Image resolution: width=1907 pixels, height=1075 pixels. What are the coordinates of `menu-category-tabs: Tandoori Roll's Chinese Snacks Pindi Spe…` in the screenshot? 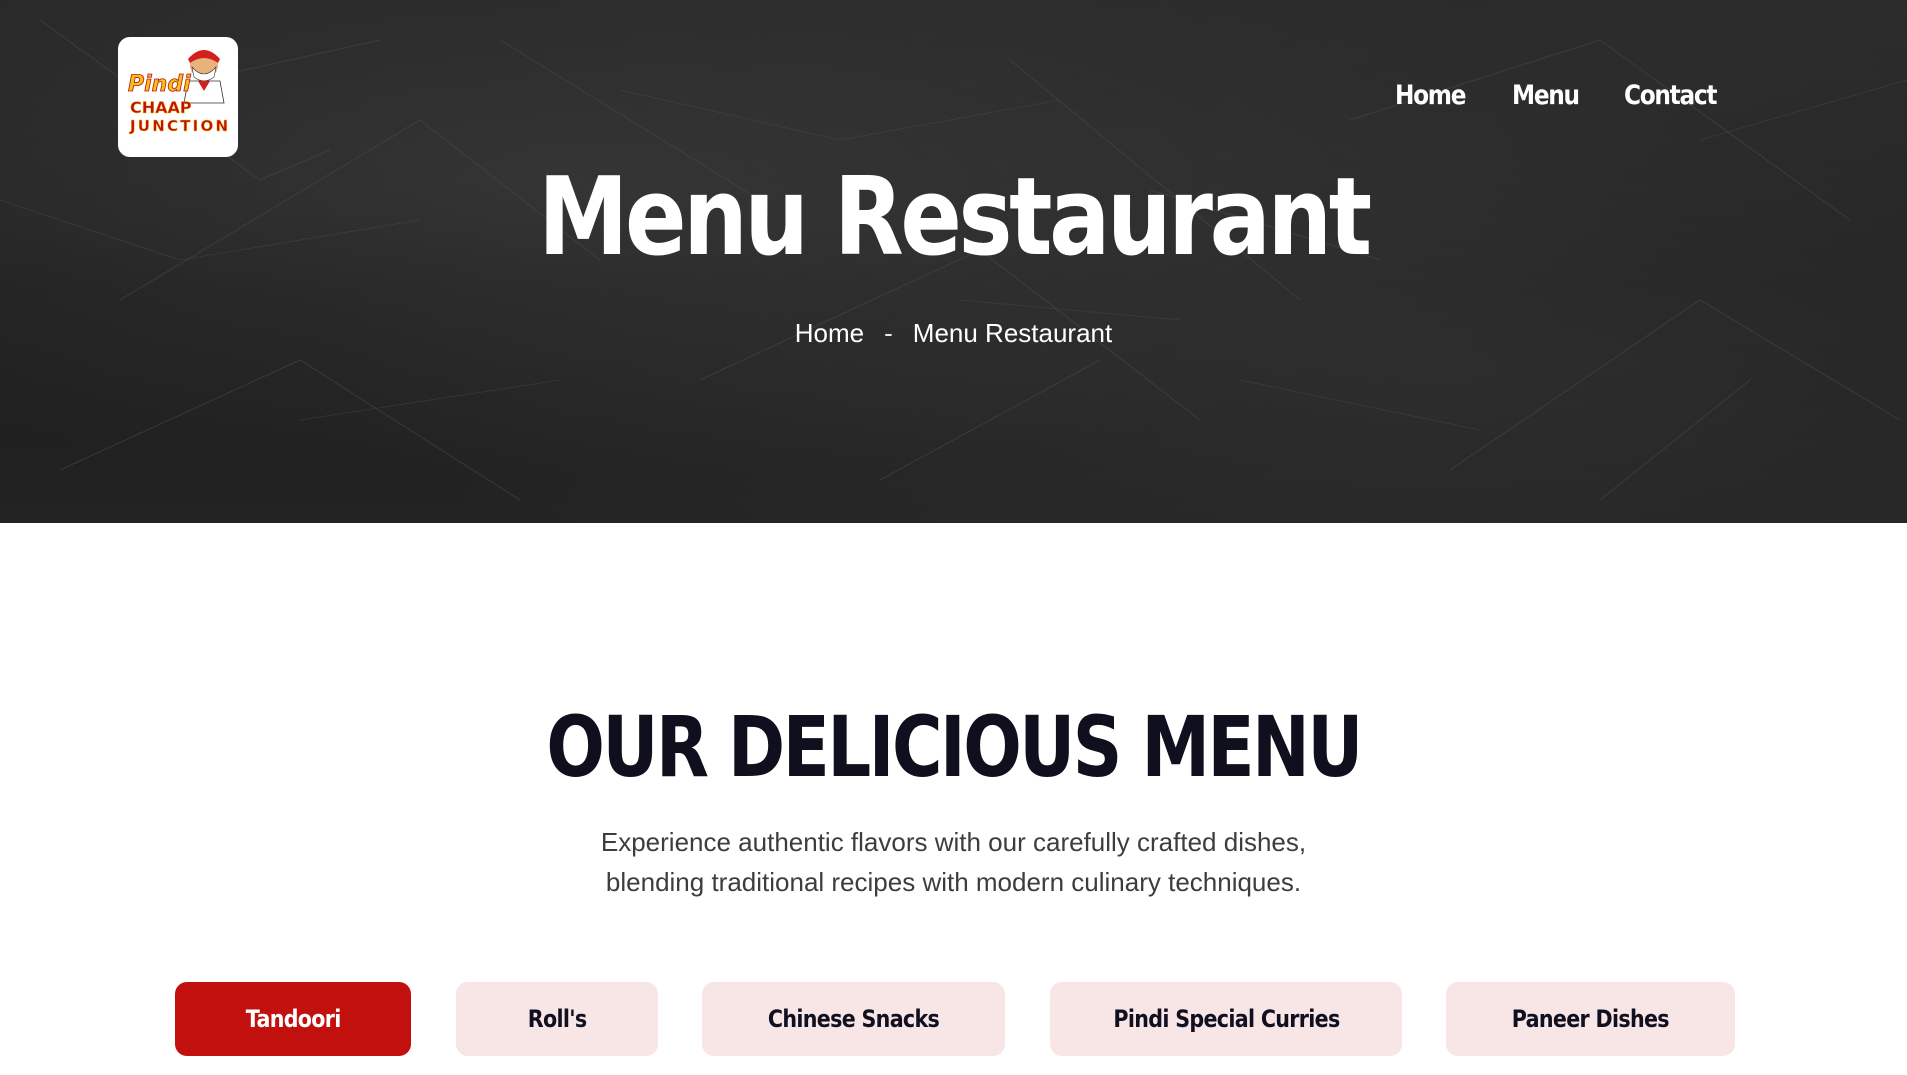 It's located at (953, 1019).